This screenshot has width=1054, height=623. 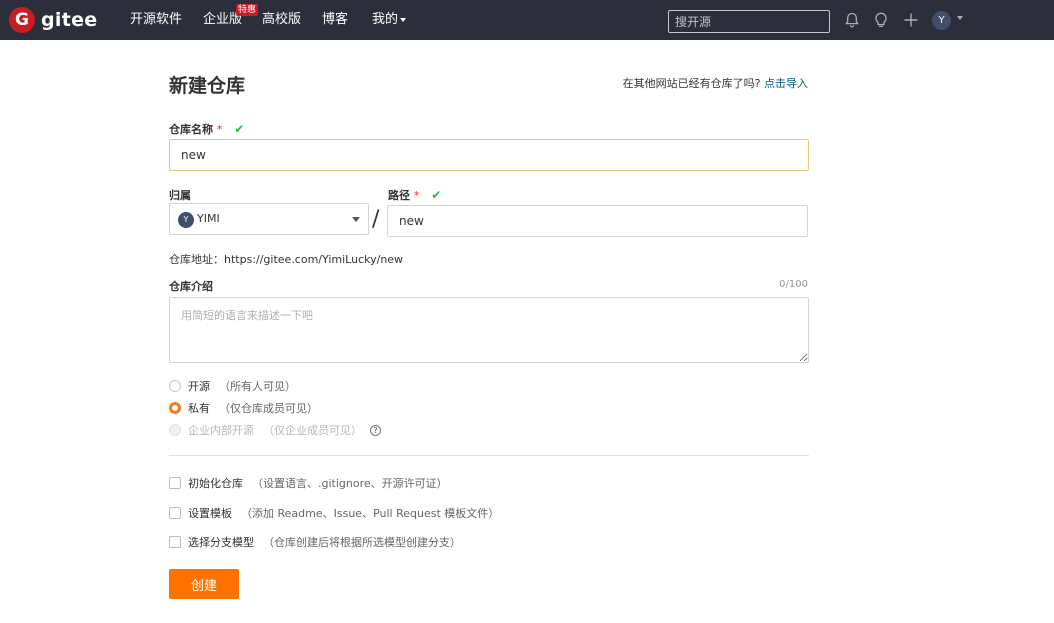 I want to click on repo-name-label: 仓库名称 * ✔, so click(x=206, y=129).